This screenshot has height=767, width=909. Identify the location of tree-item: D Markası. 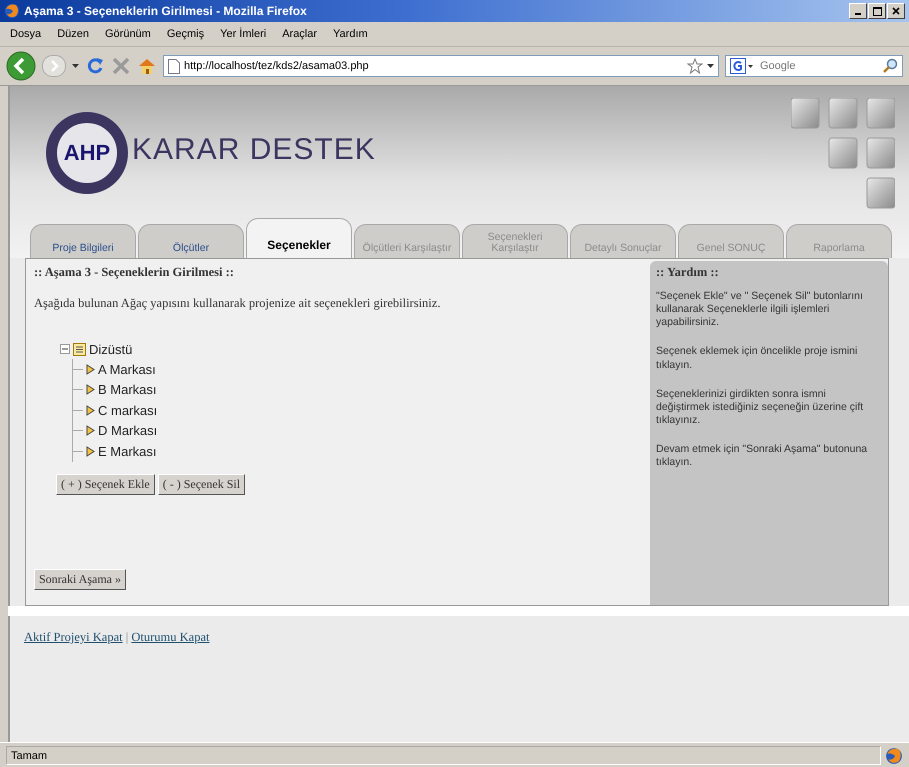
(128, 430).